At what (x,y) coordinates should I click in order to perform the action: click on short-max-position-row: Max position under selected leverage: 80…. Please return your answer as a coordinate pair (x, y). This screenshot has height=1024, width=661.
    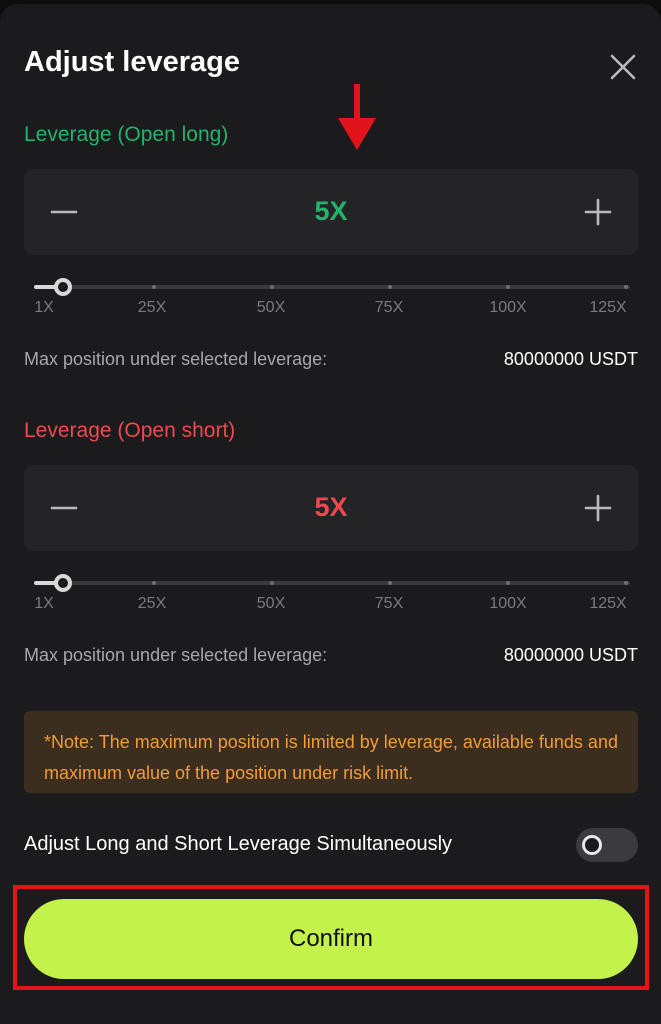
    Looking at the image, I should click on (331, 657).